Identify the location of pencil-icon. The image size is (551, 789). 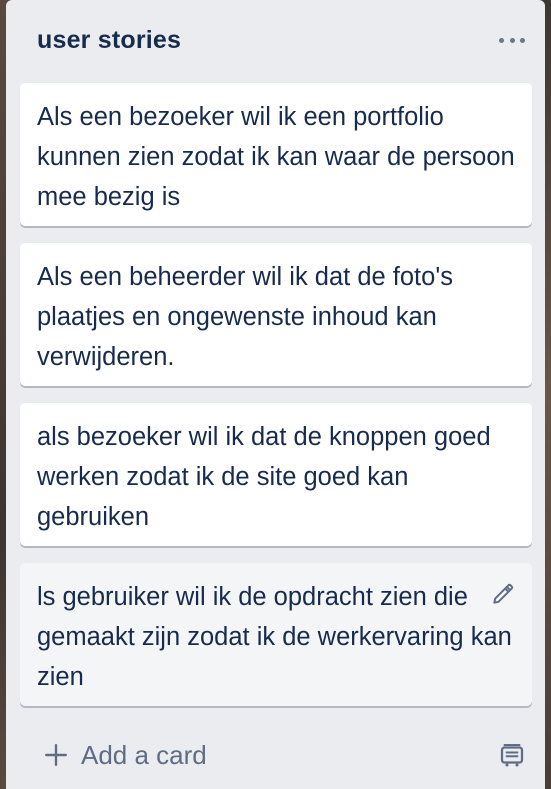
(503, 594).